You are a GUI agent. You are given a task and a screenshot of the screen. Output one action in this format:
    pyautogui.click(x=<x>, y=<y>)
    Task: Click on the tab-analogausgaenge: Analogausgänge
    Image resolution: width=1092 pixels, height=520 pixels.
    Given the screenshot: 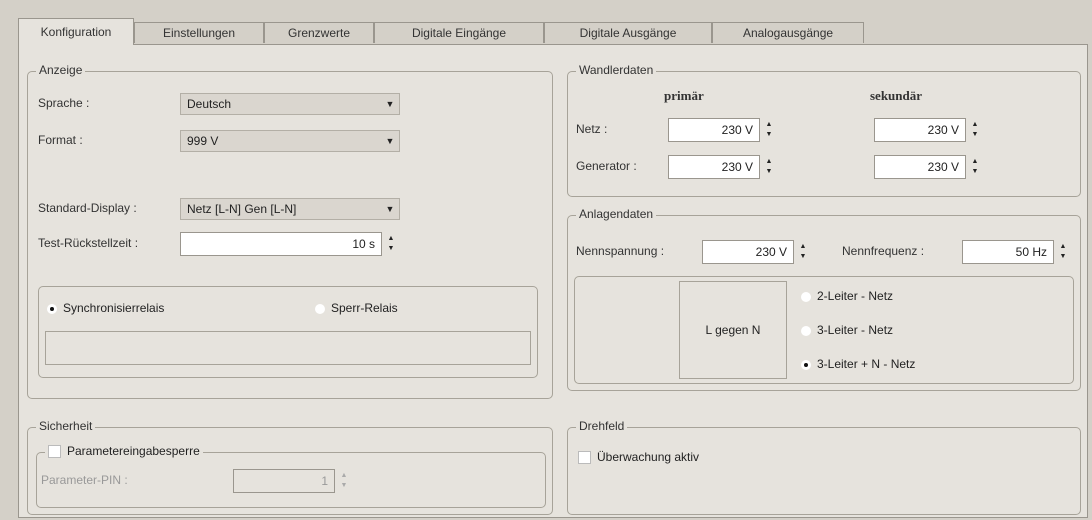 What is the action you would take?
    pyautogui.click(x=788, y=32)
    